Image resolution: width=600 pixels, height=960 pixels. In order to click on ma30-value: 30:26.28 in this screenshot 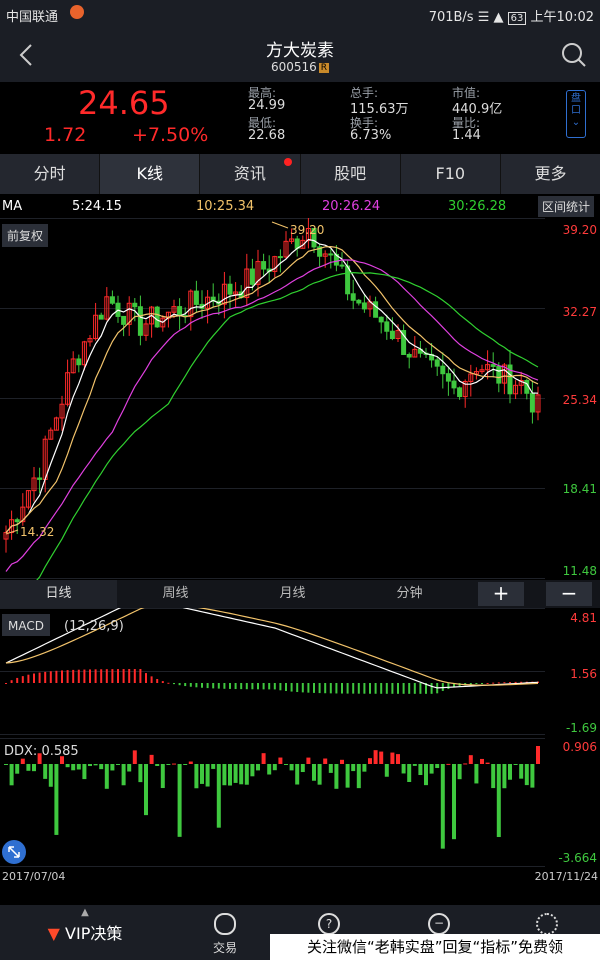, I will do `click(477, 206)`.